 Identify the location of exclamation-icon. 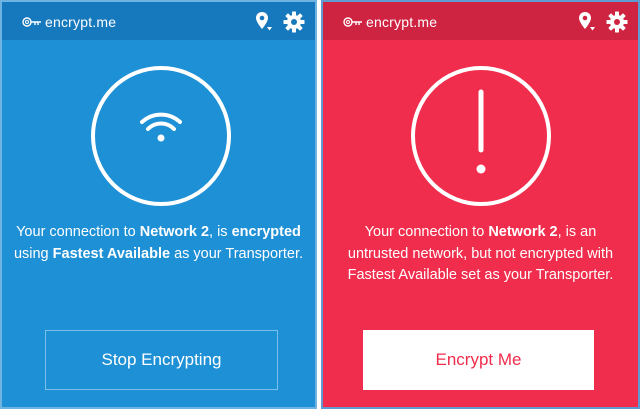
(480, 131).